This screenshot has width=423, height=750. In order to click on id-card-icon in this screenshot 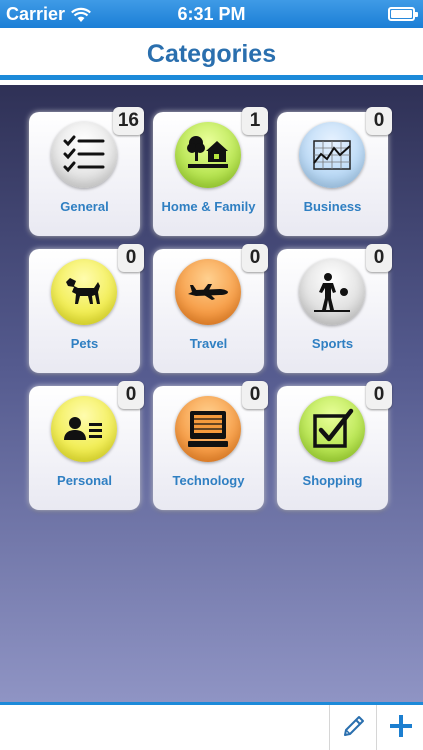, I will do `click(83, 428)`.